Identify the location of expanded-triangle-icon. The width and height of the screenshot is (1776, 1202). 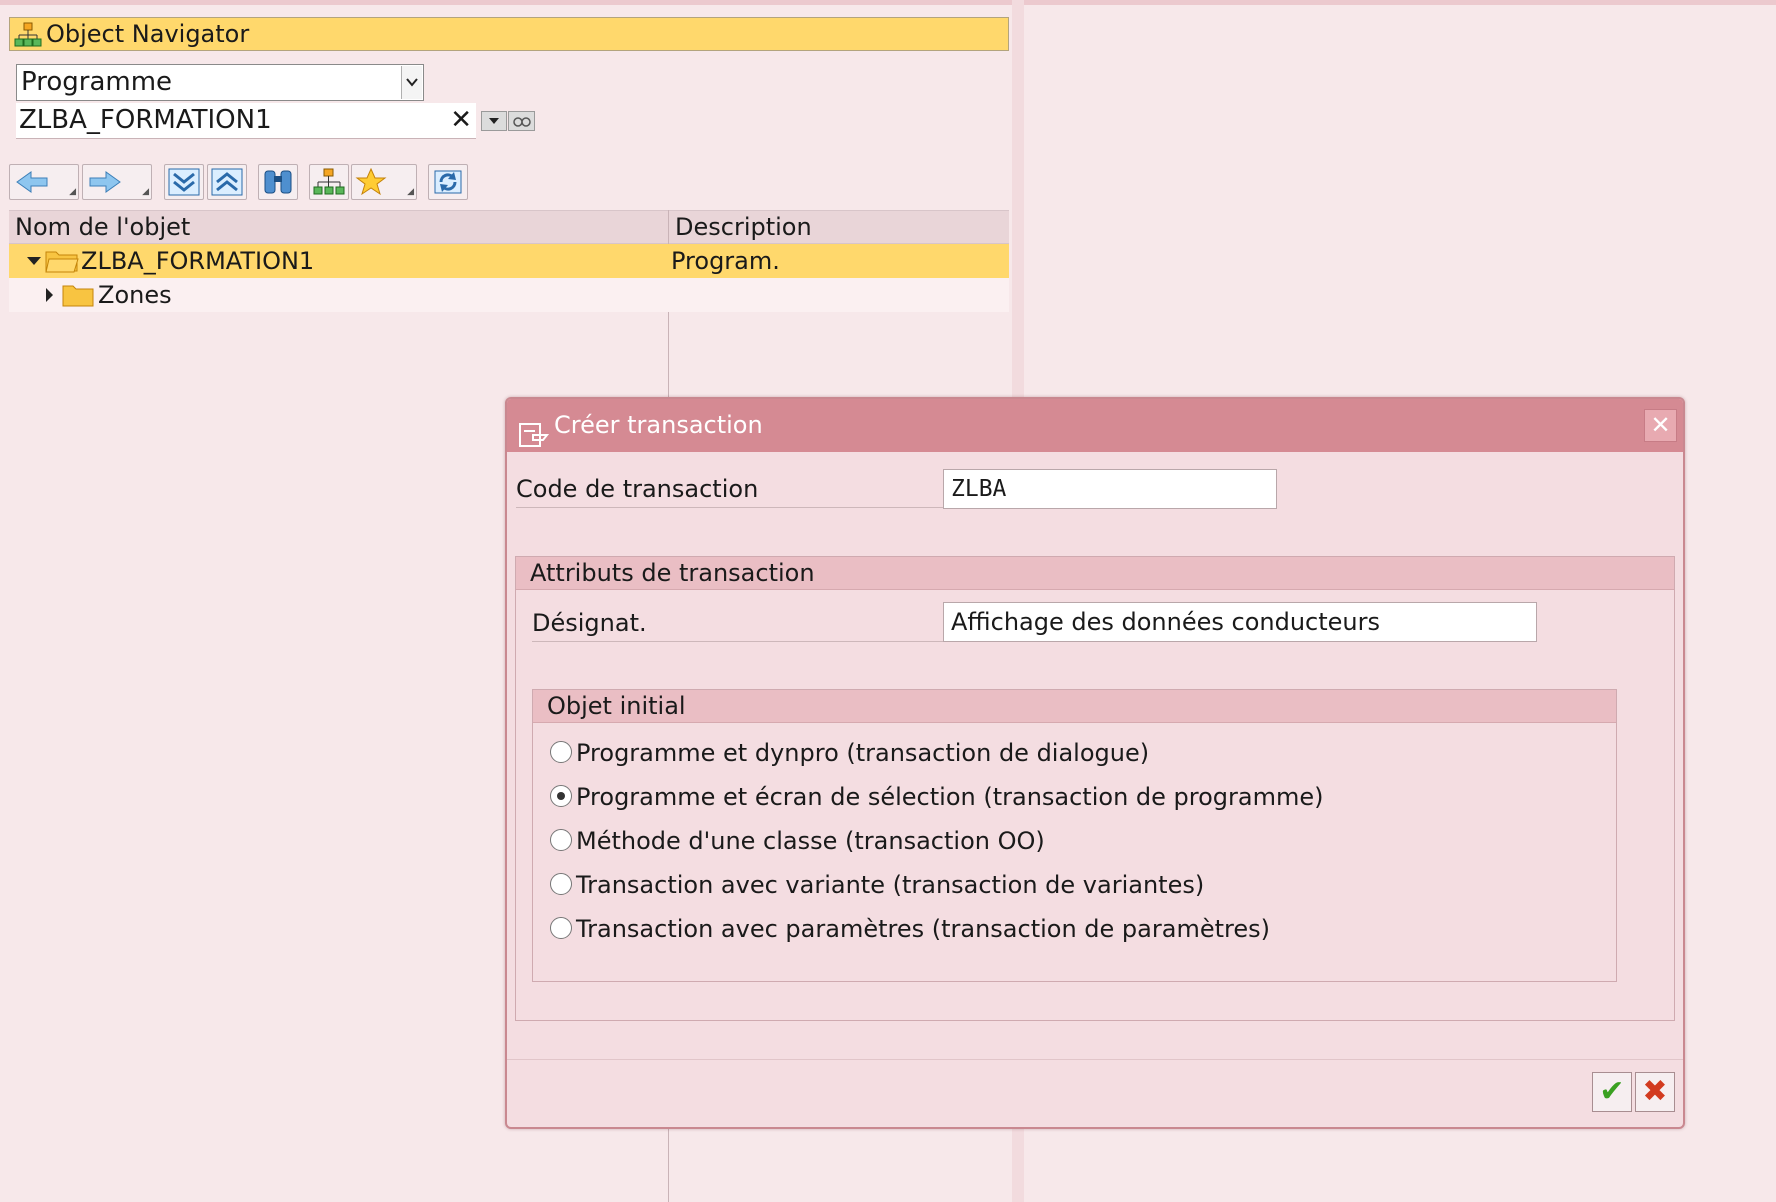
(34, 261).